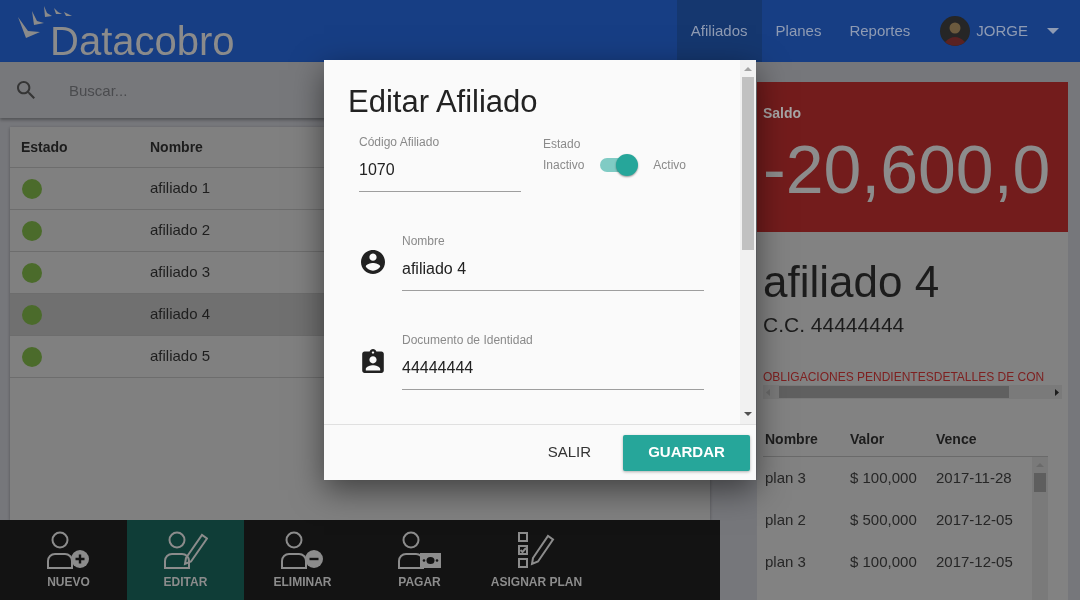 This screenshot has width=1080, height=600. Describe the element at coordinates (834, 325) in the screenshot. I see `affiliate-document: C.C. 44444444` at that location.